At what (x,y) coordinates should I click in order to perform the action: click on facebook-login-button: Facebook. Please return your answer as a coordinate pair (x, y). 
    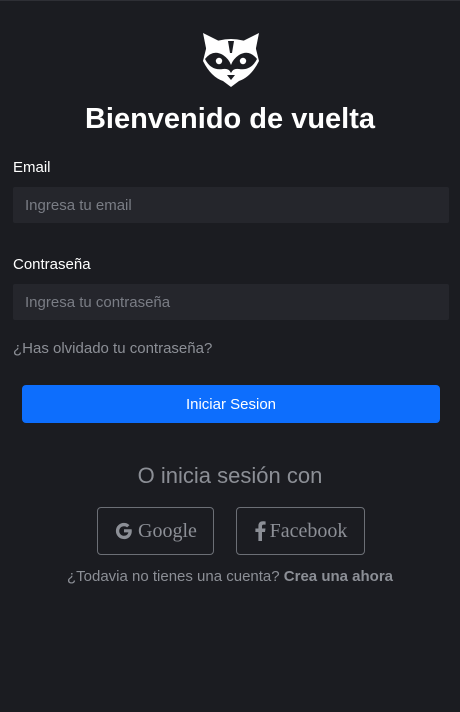
    Looking at the image, I should click on (300, 531).